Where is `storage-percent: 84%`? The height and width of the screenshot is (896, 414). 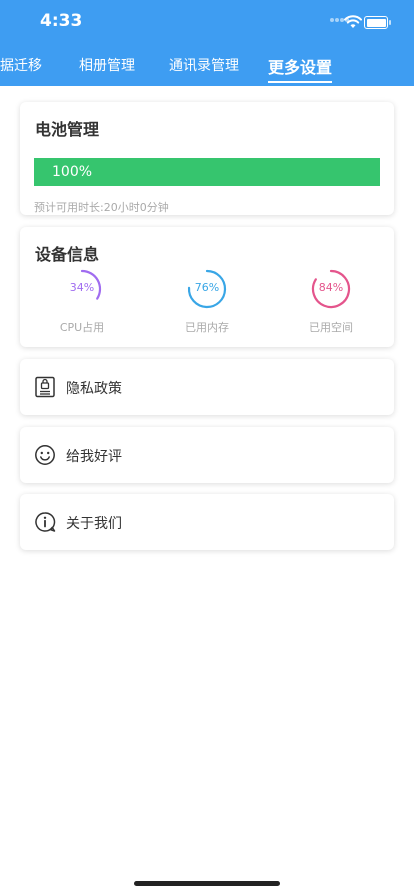 storage-percent: 84% is located at coordinates (331, 287).